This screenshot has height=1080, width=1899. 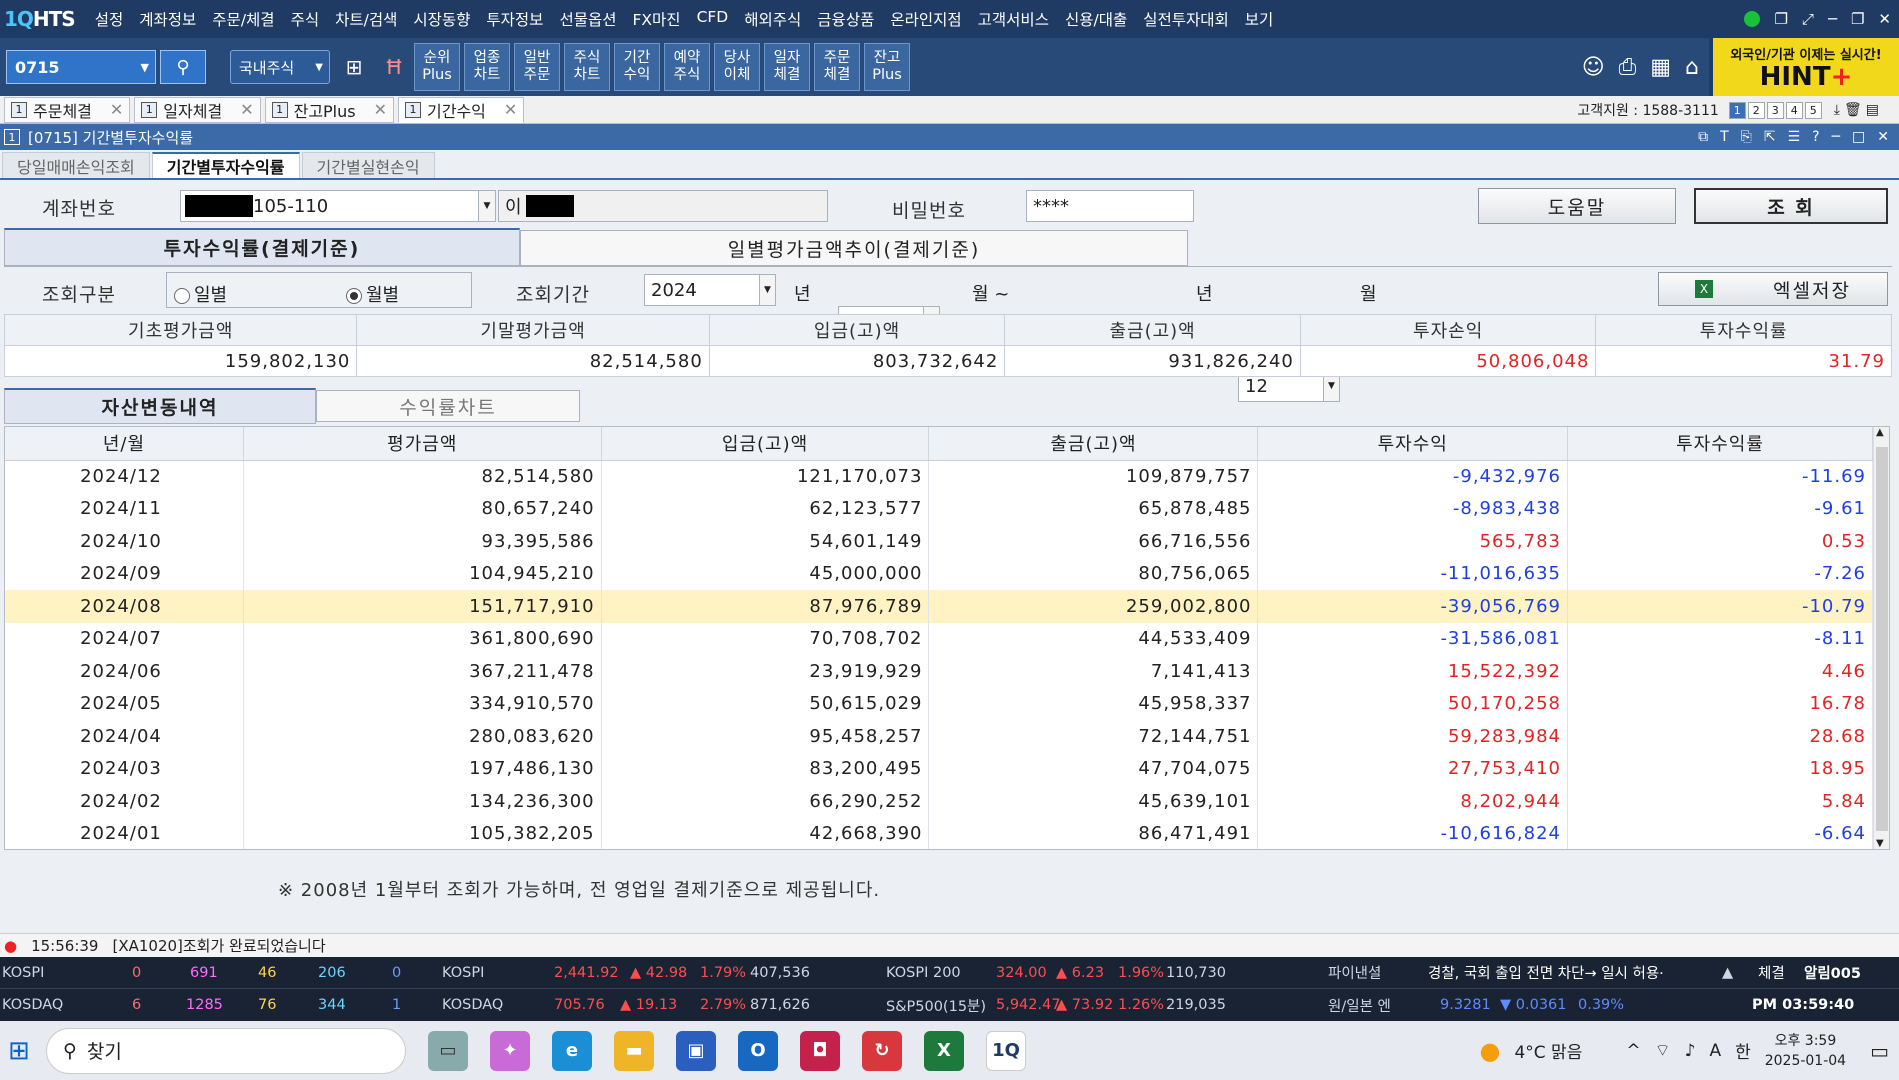 I want to click on menu-item: 차트/검색, so click(x=366, y=19).